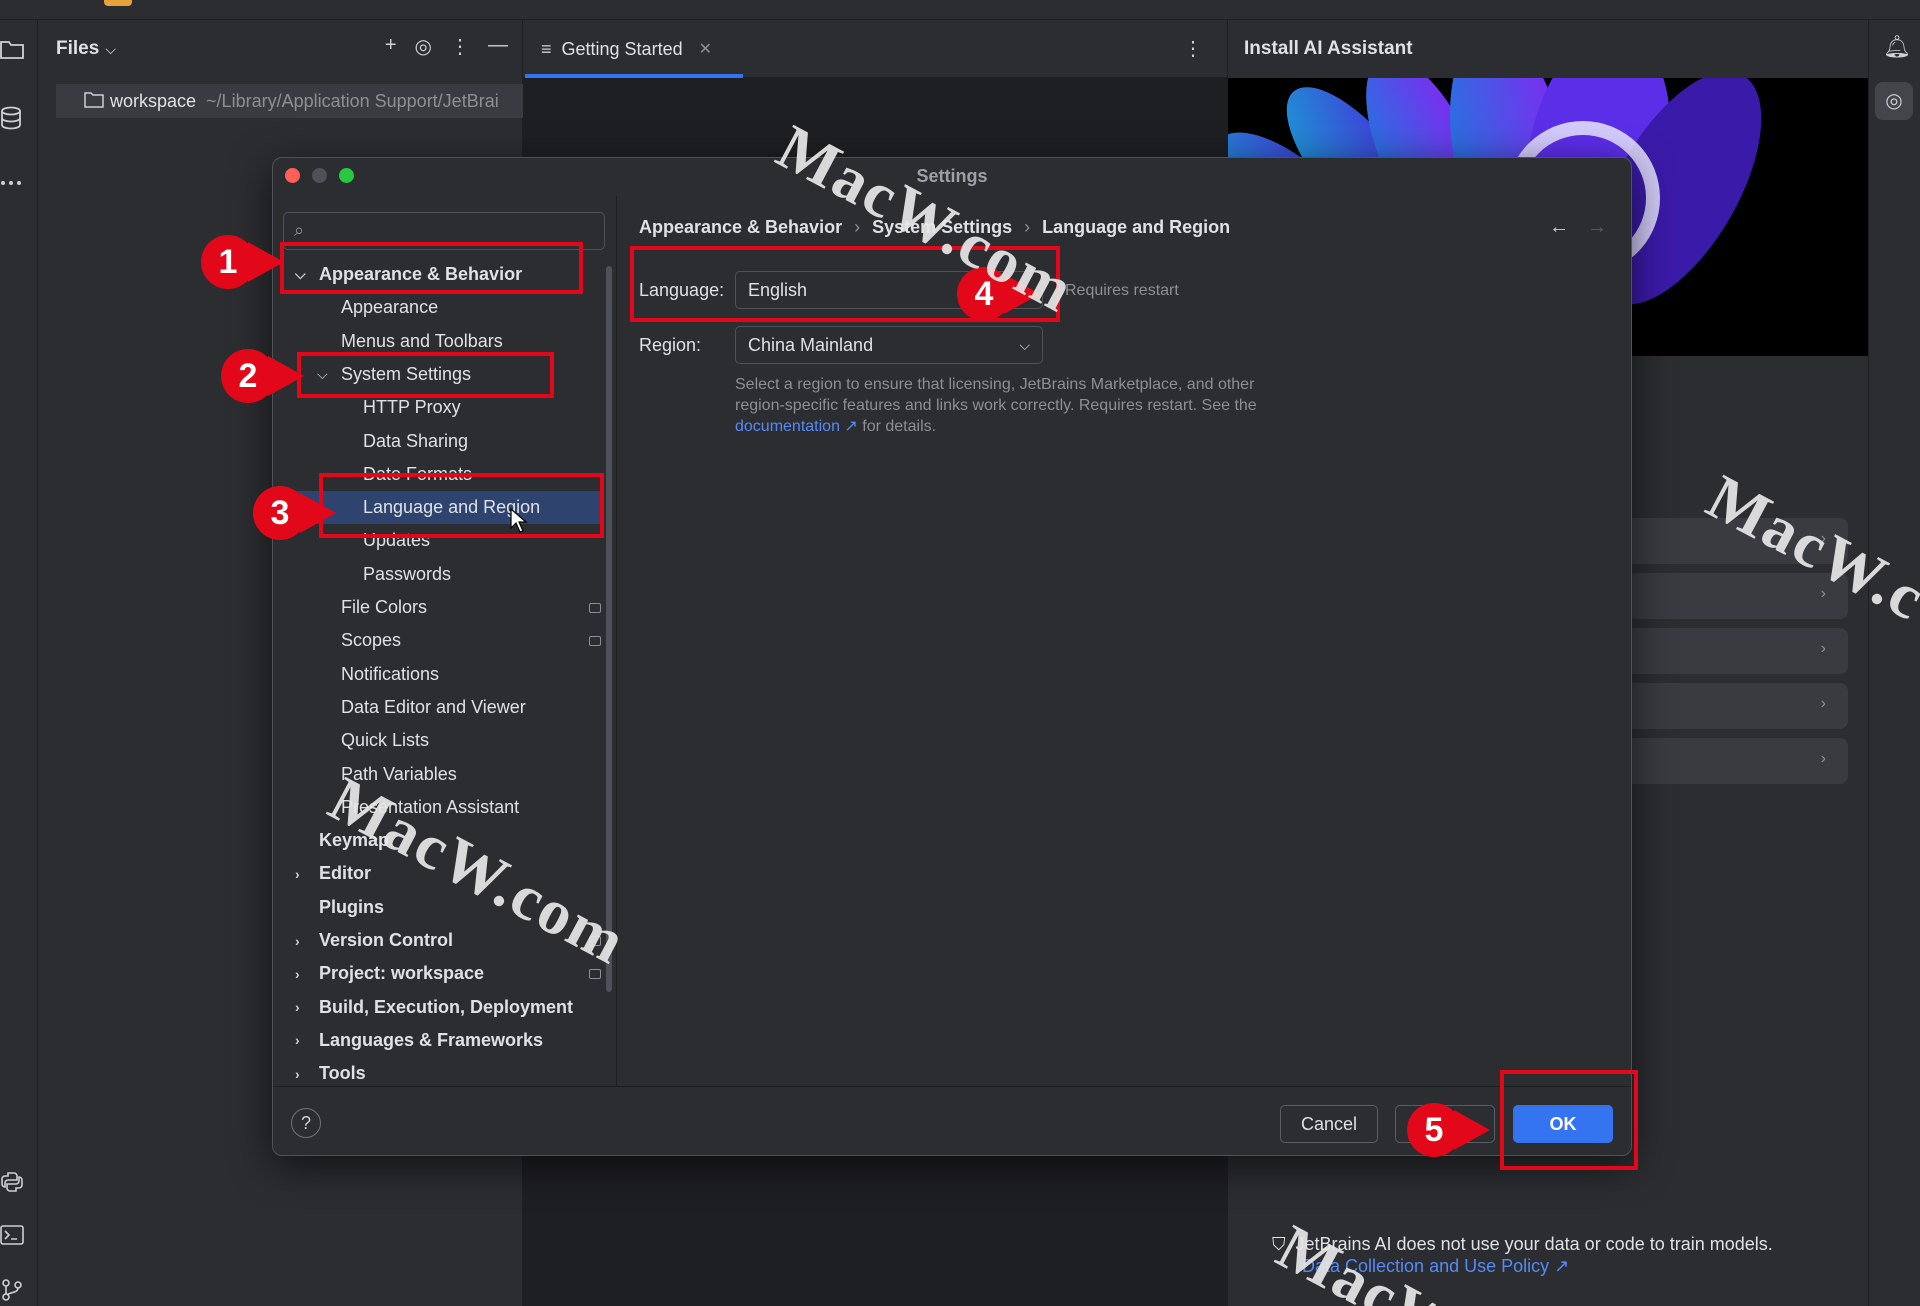  I want to click on settings-tree-label: Menus and Toolbars, so click(422, 340).